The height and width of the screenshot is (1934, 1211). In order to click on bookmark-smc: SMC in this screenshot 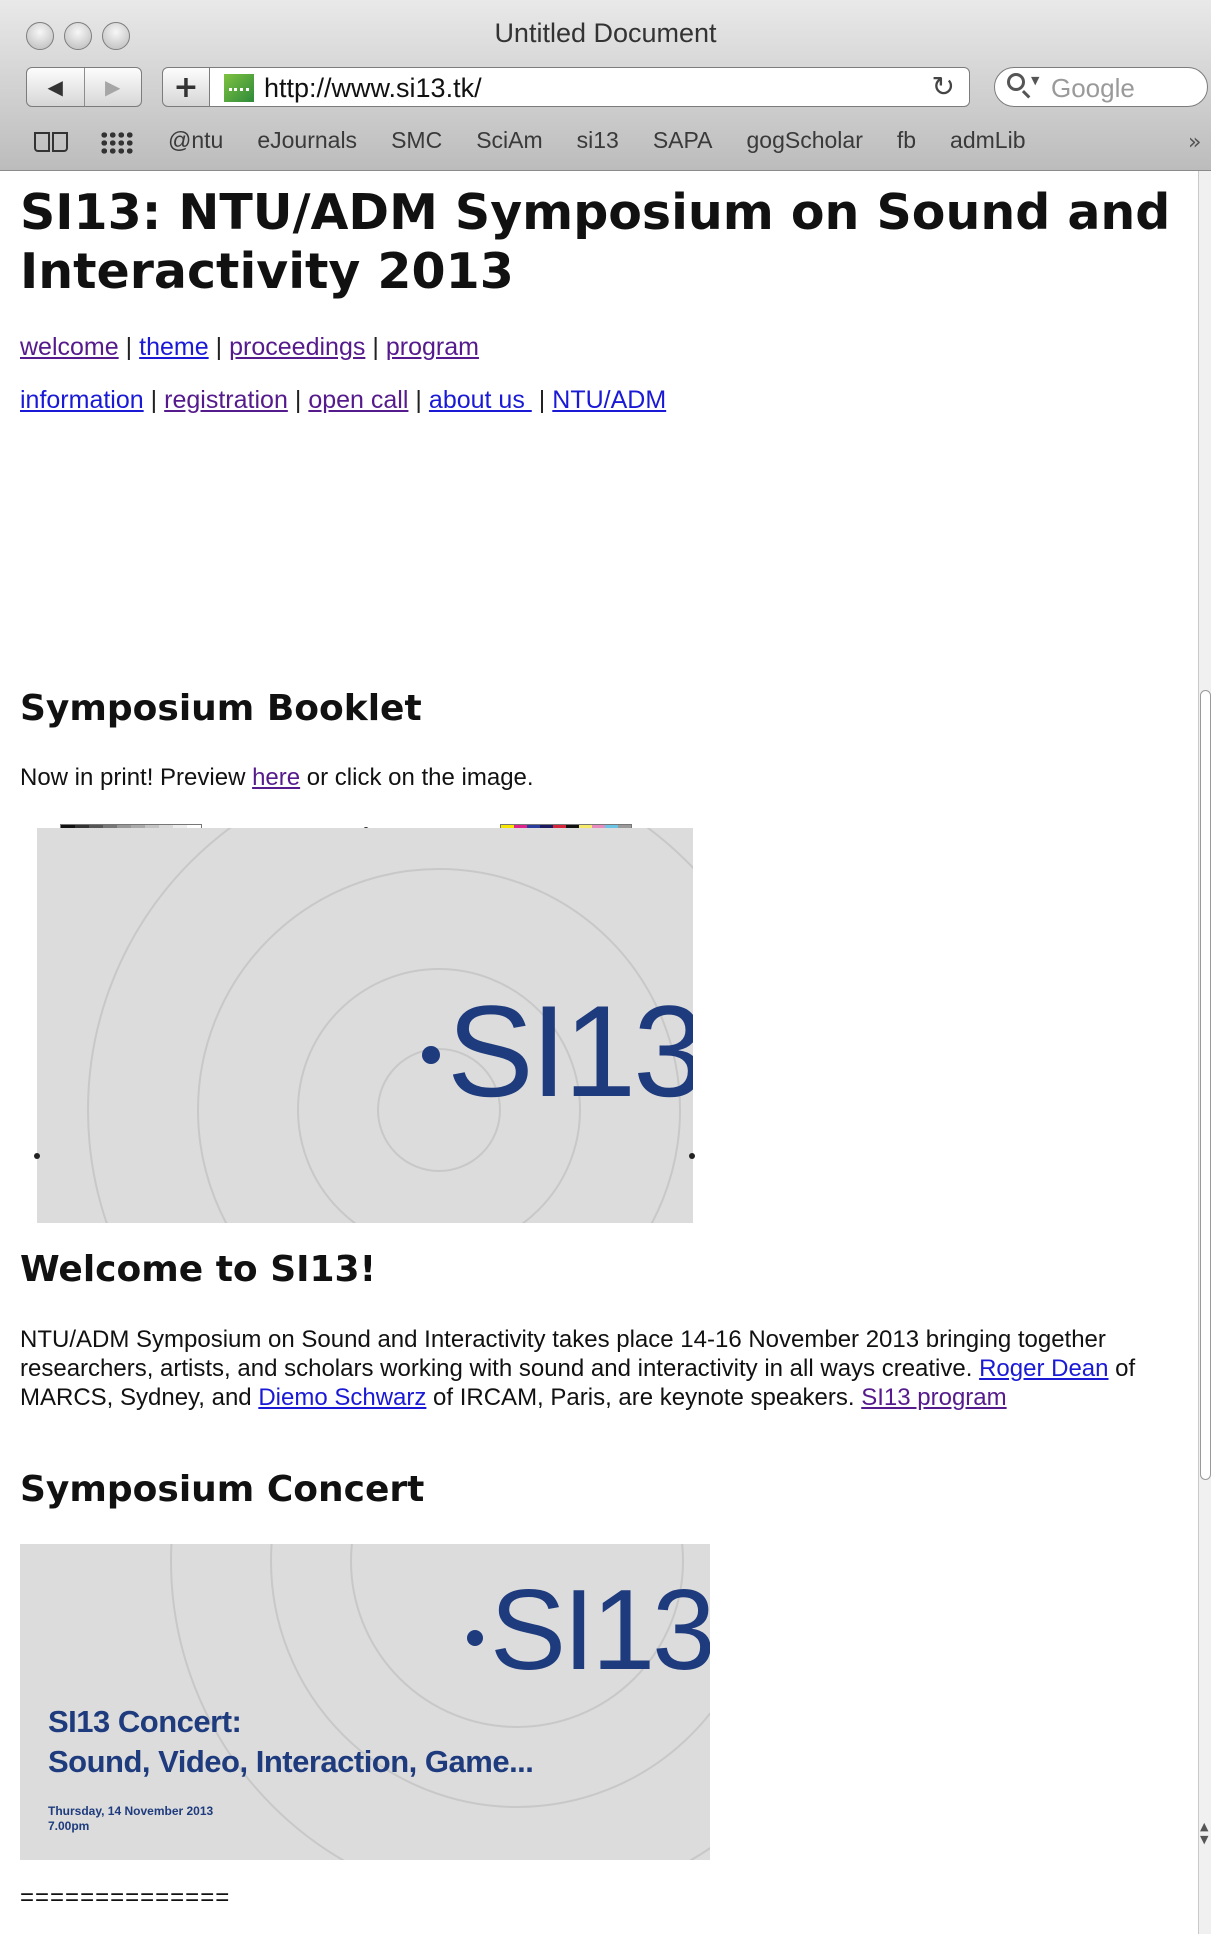, I will do `click(416, 140)`.